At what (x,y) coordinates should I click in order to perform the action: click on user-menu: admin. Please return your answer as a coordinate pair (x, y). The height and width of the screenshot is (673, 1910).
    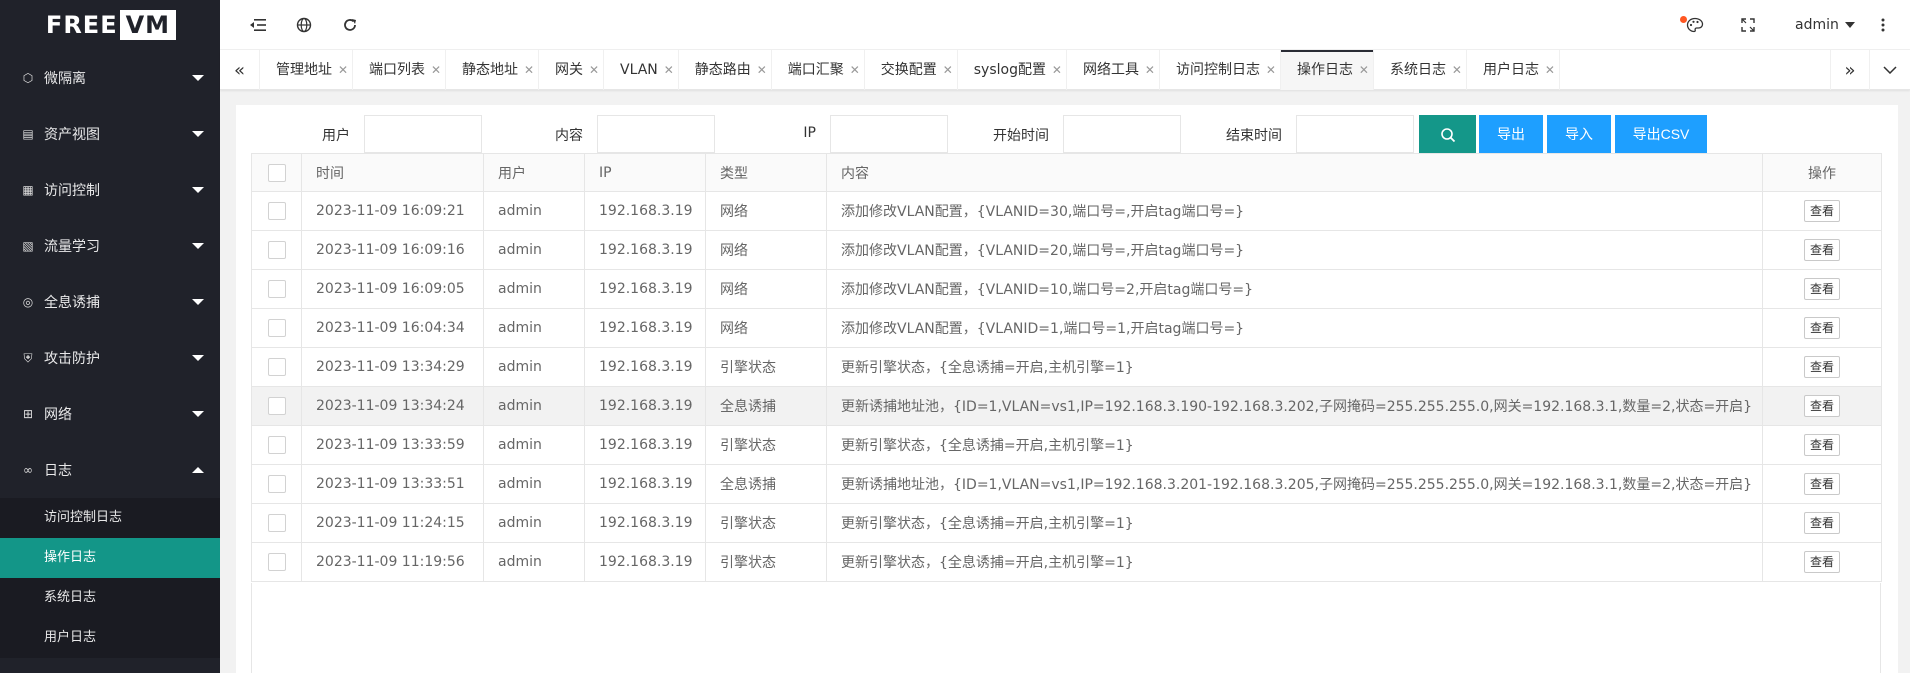
    Looking at the image, I should click on (1825, 25).